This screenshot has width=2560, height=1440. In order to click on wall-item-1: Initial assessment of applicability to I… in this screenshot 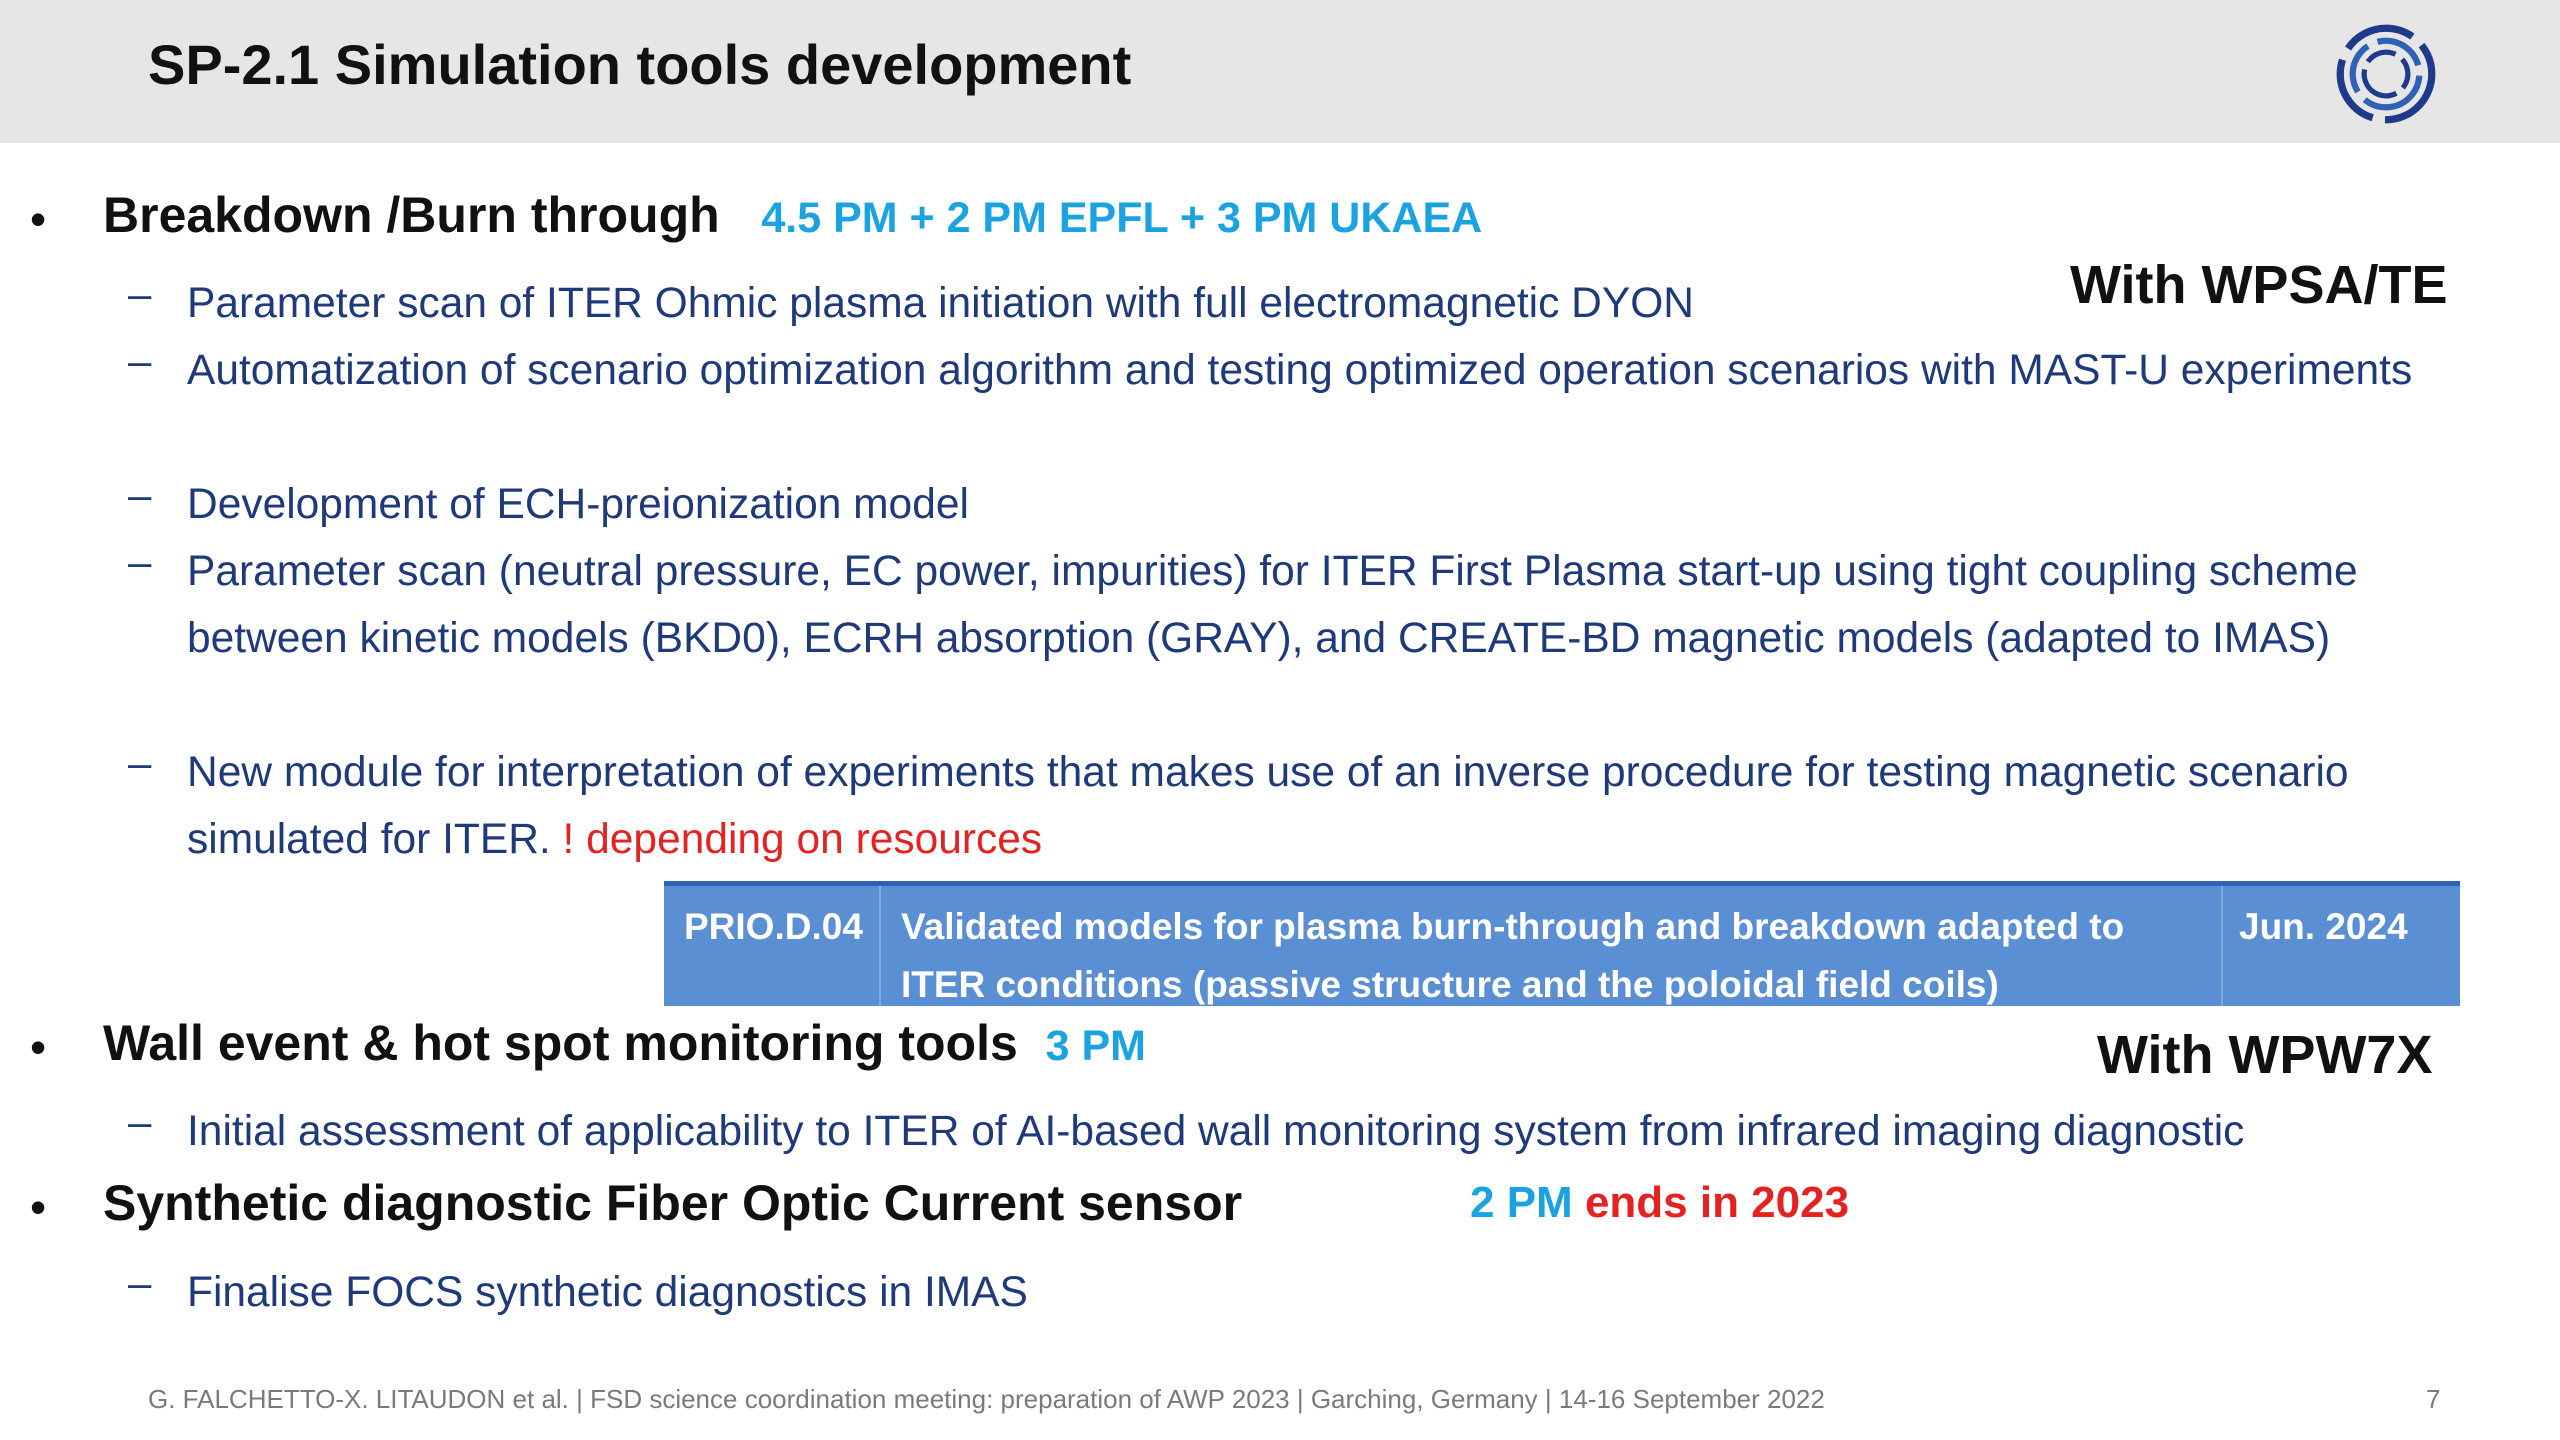, I will do `click(1216, 1131)`.